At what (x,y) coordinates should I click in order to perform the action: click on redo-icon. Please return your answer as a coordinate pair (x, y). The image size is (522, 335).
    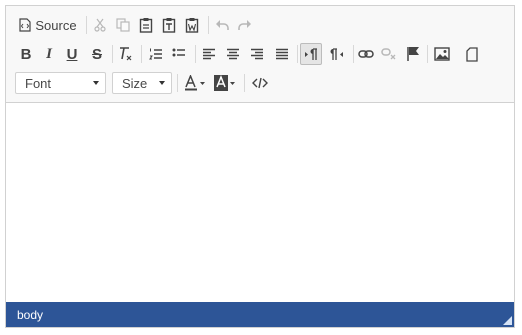
    Looking at the image, I should click on (245, 25).